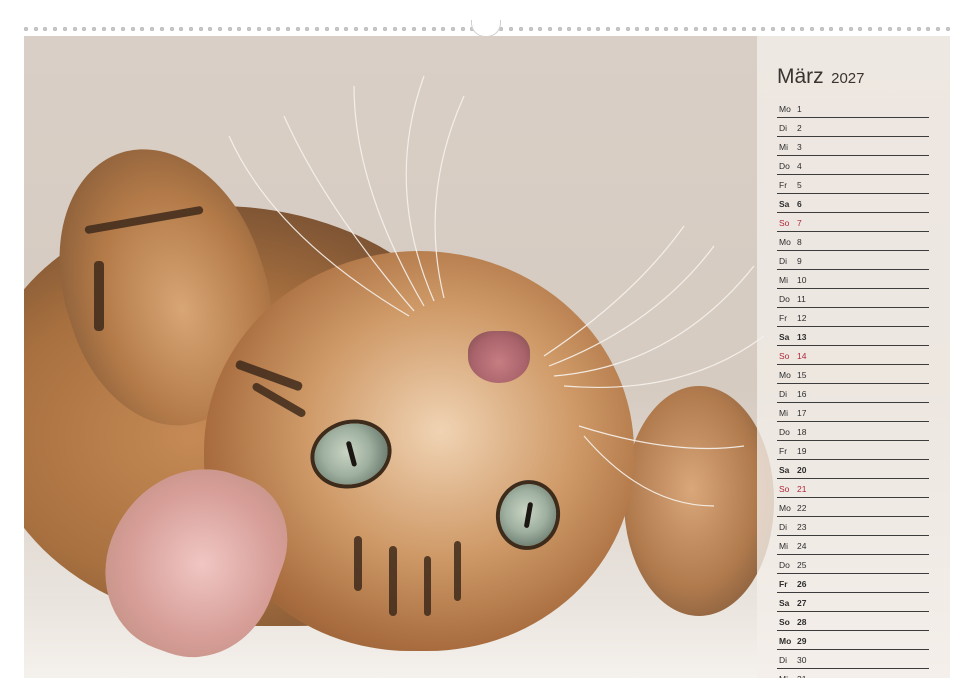 The width and height of the screenshot is (971, 700). What do you see at coordinates (799, 166) in the screenshot?
I see `day-number: 4` at bounding box center [799, 166].